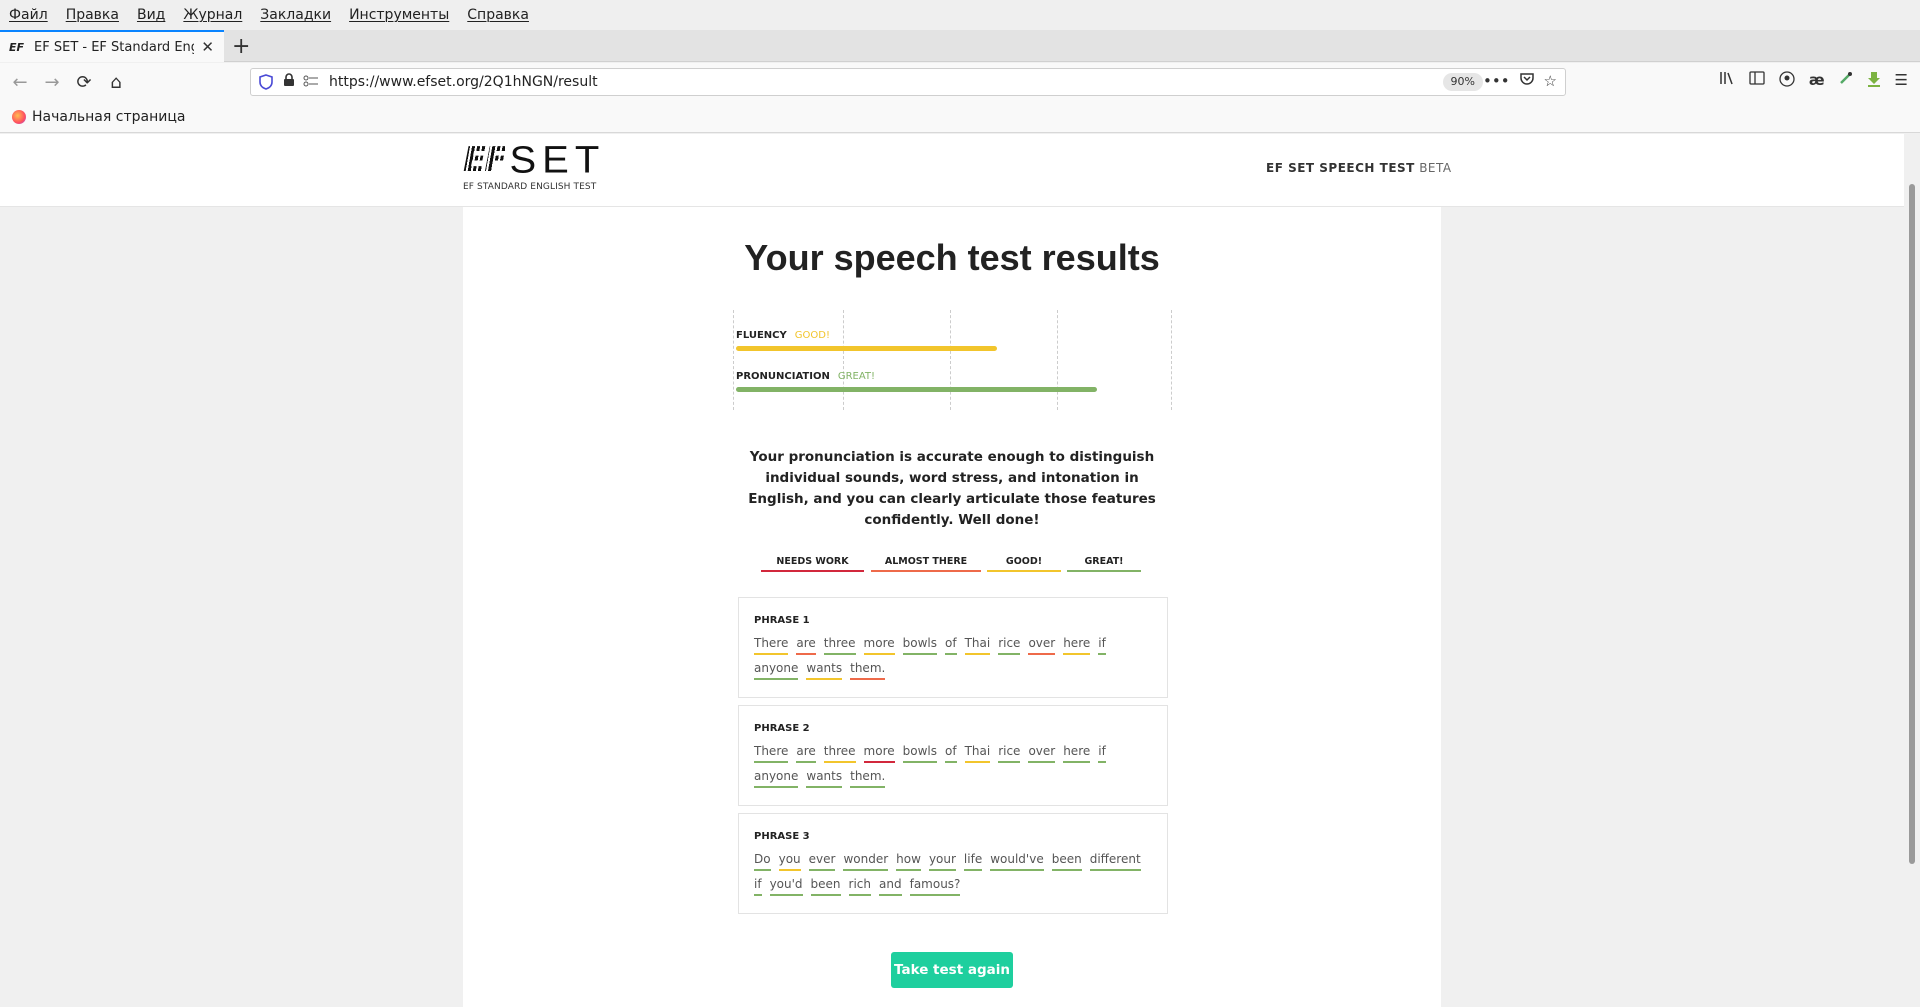 Image resolution: width=1920 pixels, height=1007 pixels. I want to click on menu-help: Справка, so click(498, 15).